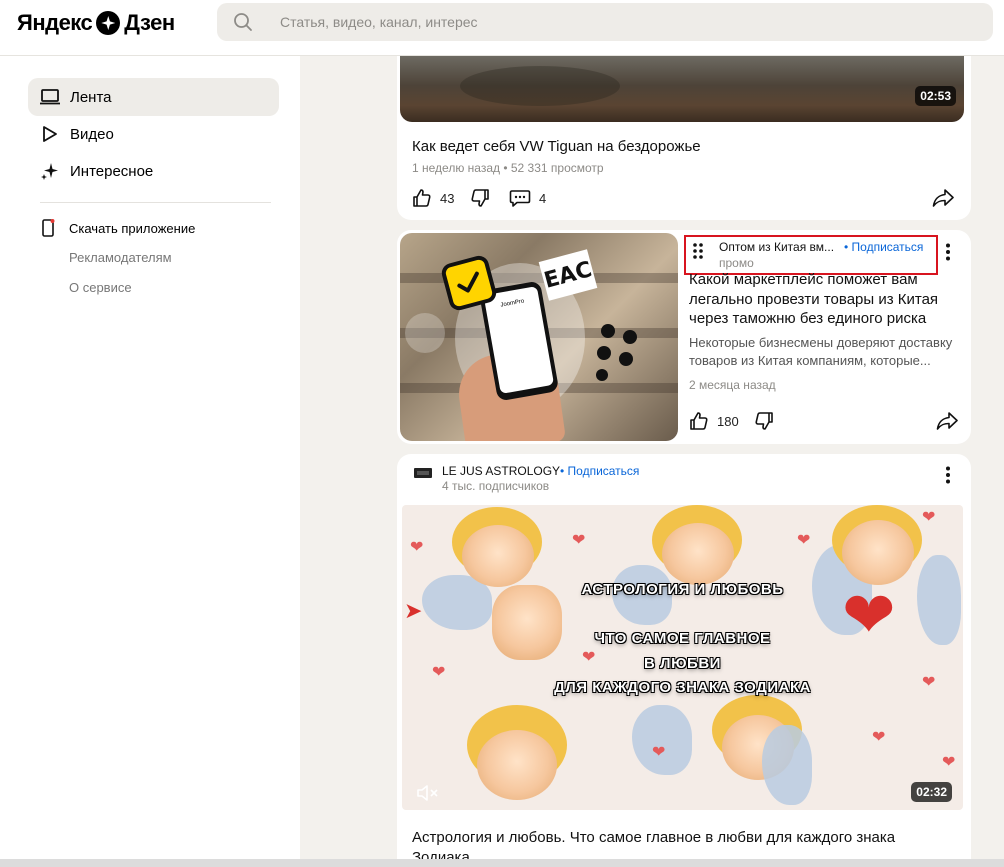 The height and width of the screenshot is (867, 1004). I want to click on overlay-line-1: АСТРОЛОГИЯ И ЛЮБОВЬ, so click(682, 589).